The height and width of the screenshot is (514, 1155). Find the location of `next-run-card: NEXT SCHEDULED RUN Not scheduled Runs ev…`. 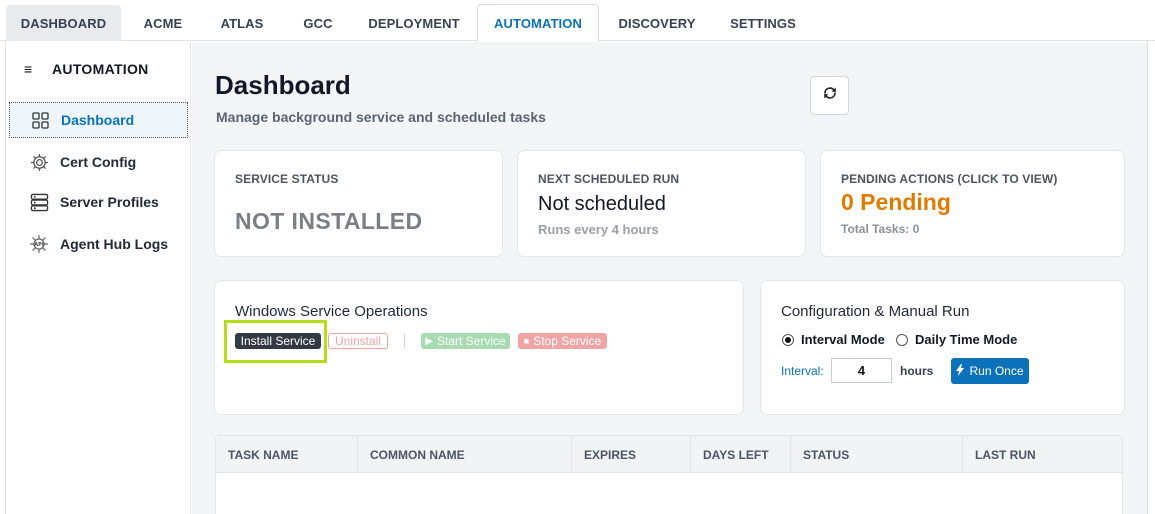

next-run-card: NEXT SCHEDULED RUN Not scheduled Runs ev… is located at coordinates (661, 203).